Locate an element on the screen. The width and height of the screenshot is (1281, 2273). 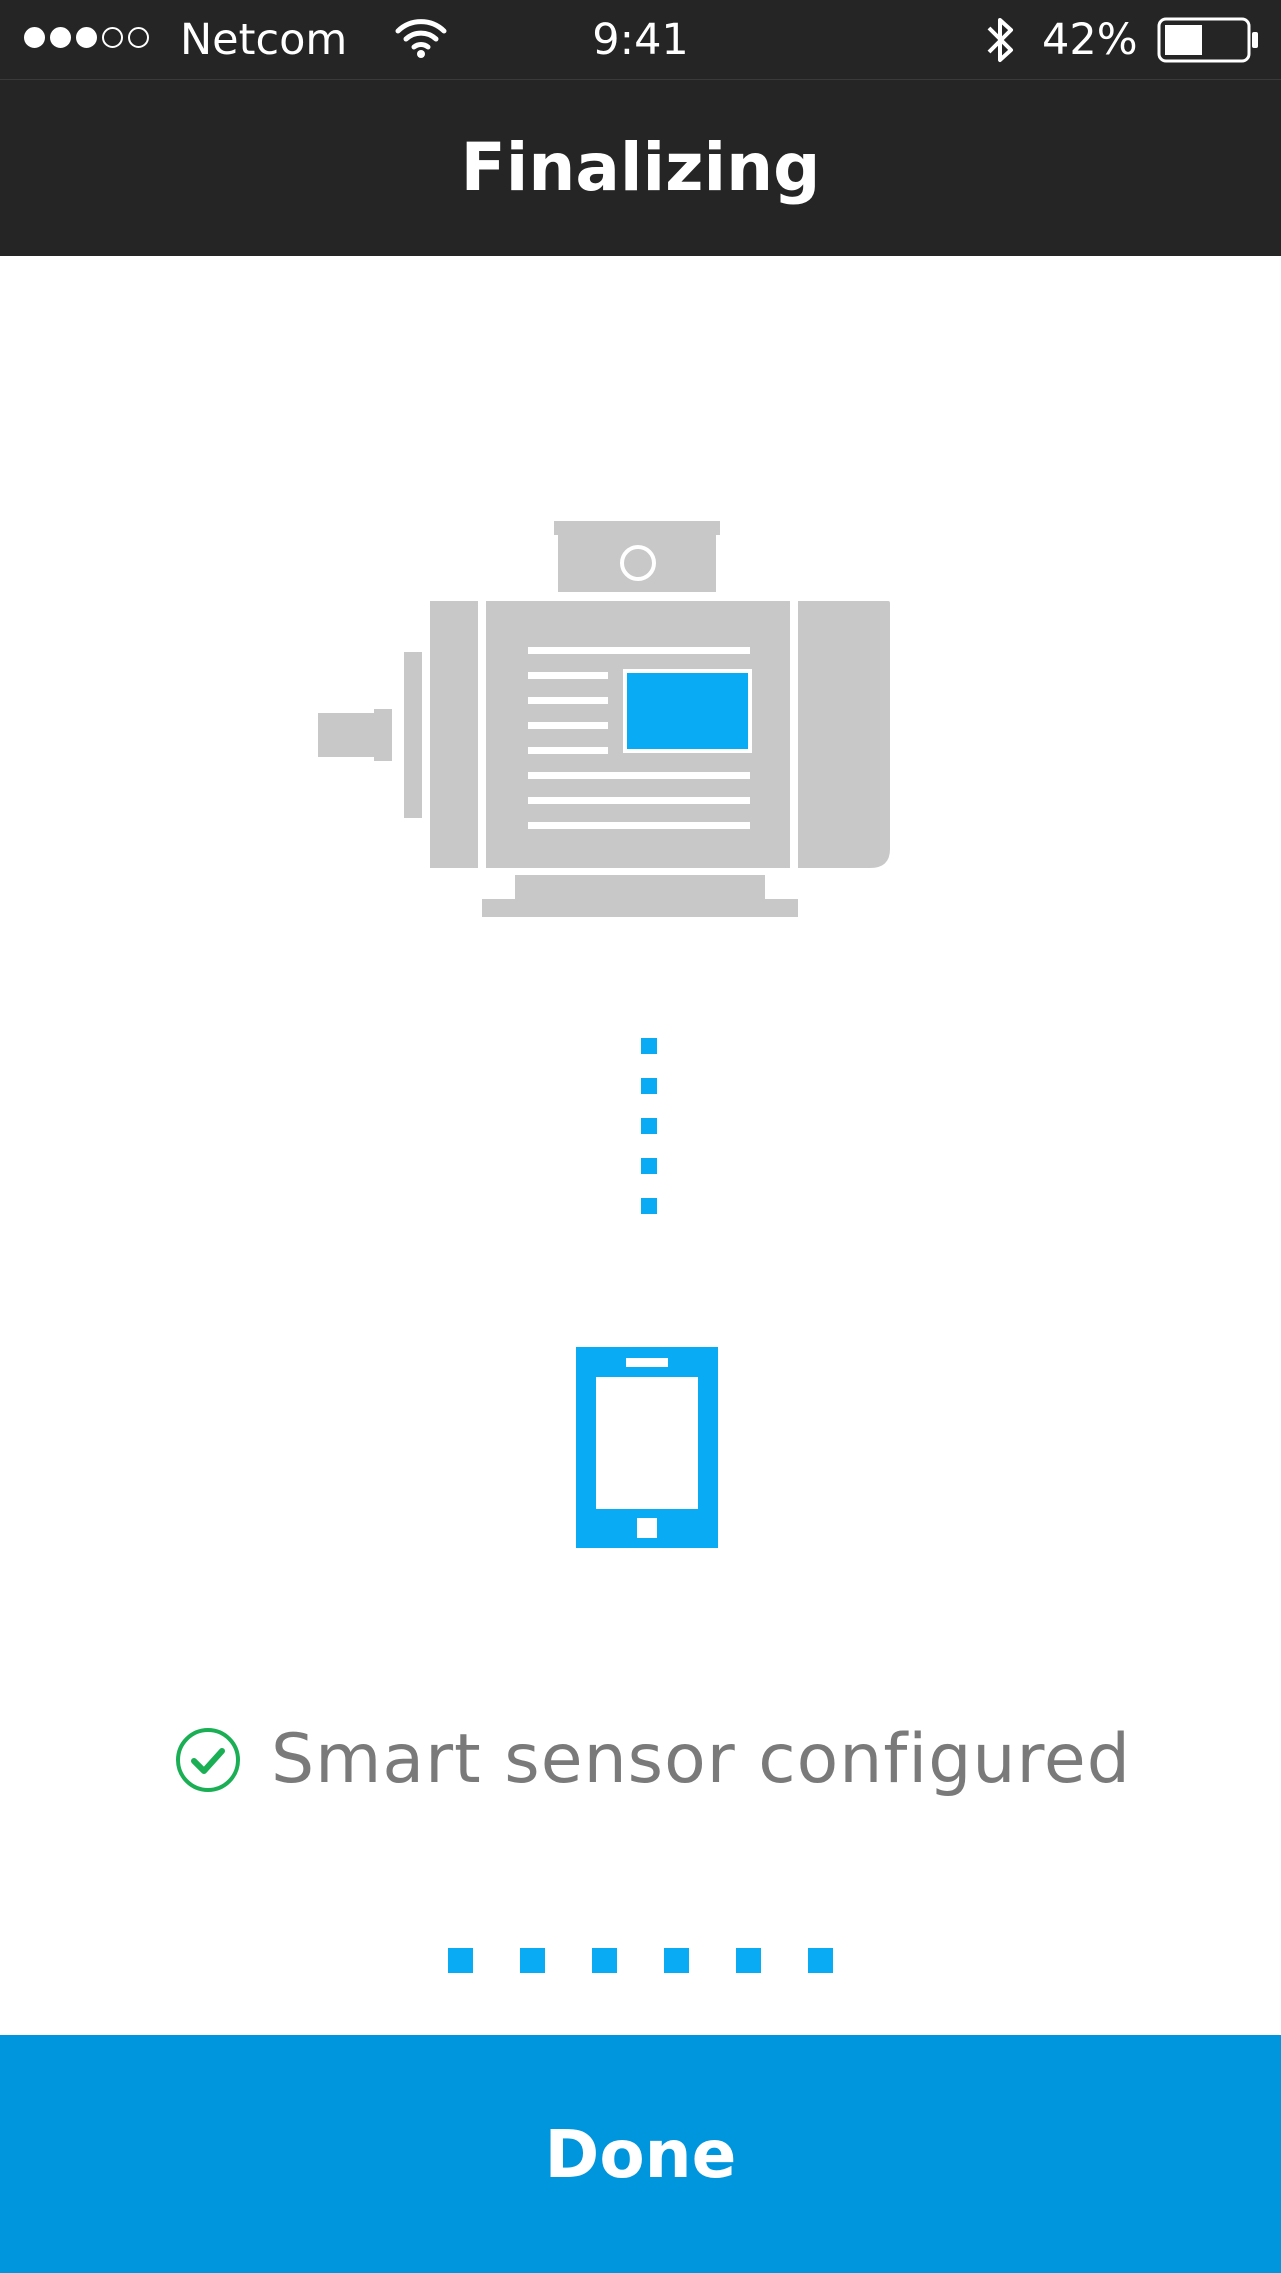
smartphone-icon is located at coordinates (647, 1447).